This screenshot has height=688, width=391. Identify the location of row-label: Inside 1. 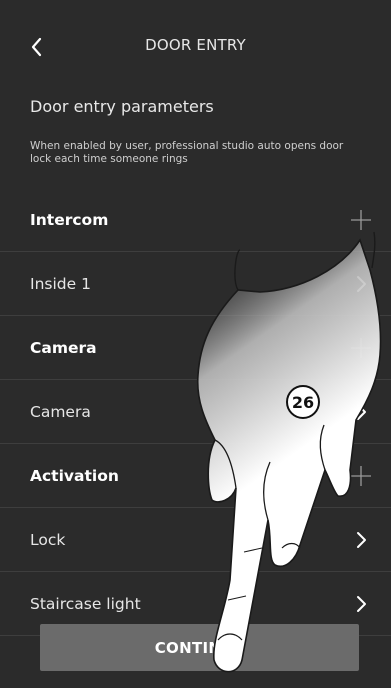
(60, 283).